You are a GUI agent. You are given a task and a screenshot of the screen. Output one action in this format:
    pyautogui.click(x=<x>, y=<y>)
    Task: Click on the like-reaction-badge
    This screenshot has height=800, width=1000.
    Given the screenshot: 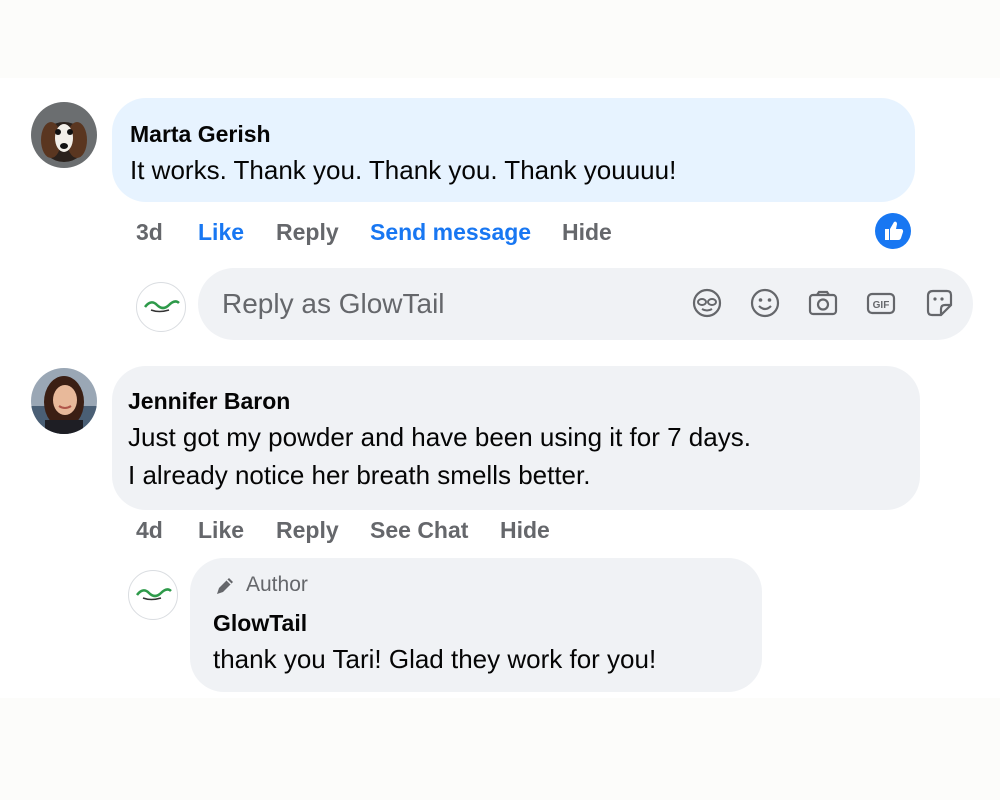 What is the action you would take?
    pyautogui.click(x=893, y=231)
    